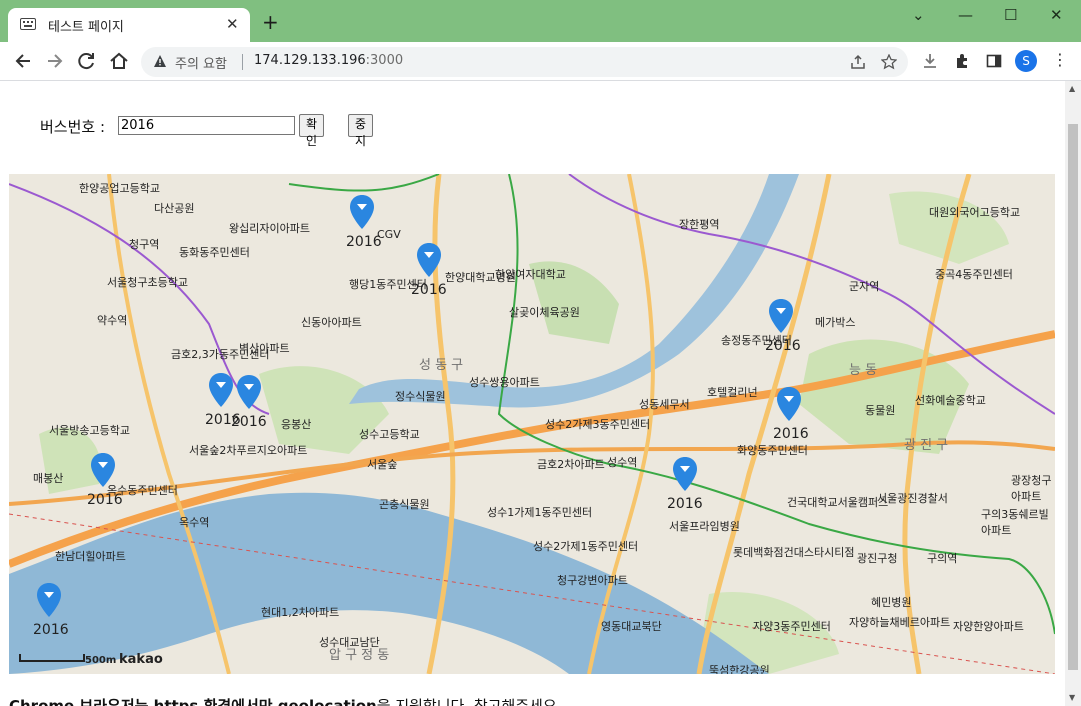 Image resolution: width=1081 pixels, height=706 pixels. I want to click on place-label: 한양공업고등학교, so click(119, 188).